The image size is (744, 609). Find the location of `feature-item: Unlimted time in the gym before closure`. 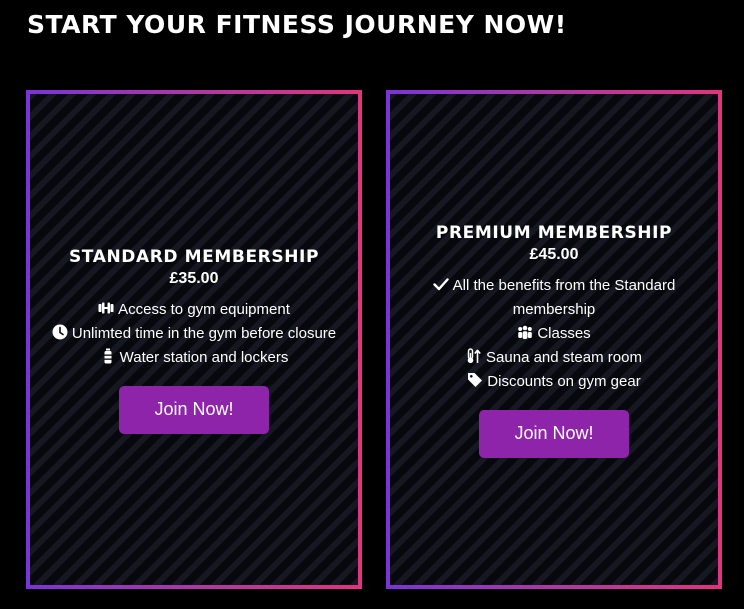

feature-item: Unlimted time in the gym before closure is located at coordinates (194, 334).